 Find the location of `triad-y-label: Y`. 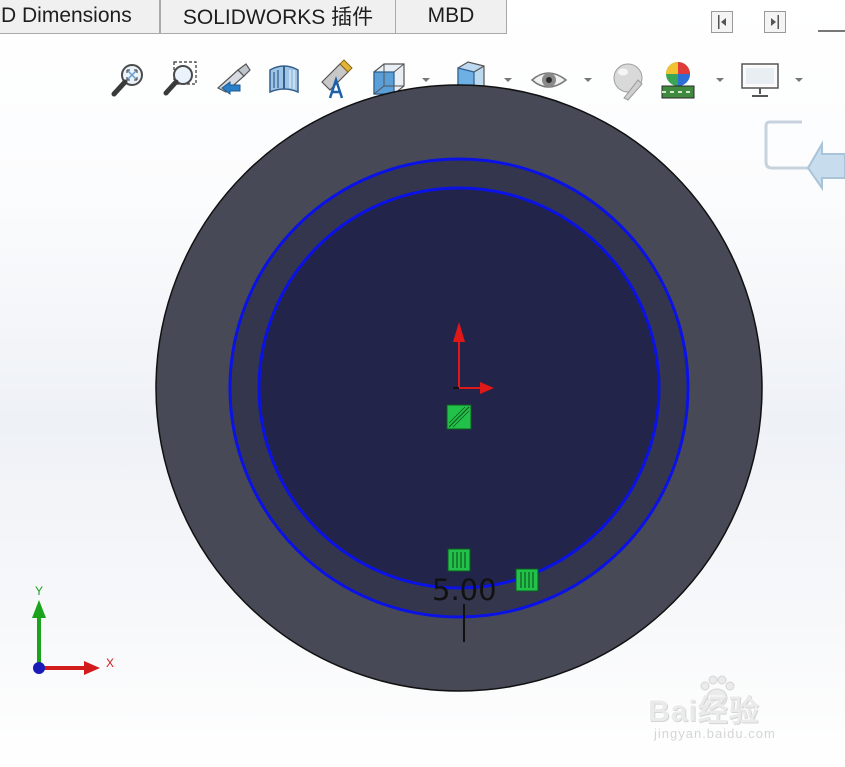

triad-y-label: Y is located at coordinates (39, 591).